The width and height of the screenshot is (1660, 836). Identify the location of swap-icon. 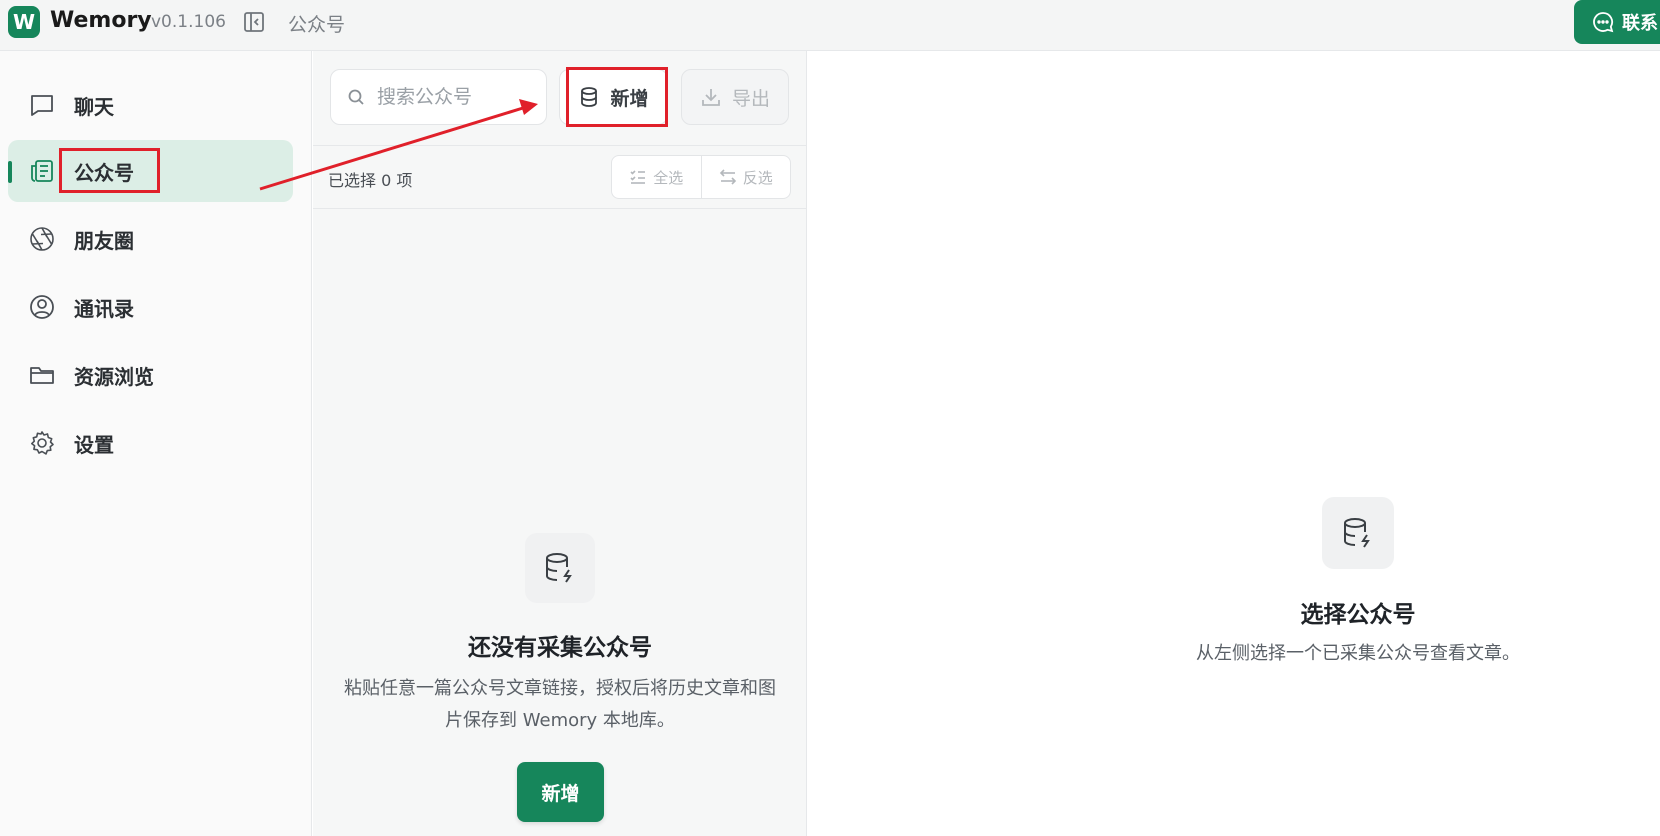
(728, 177).